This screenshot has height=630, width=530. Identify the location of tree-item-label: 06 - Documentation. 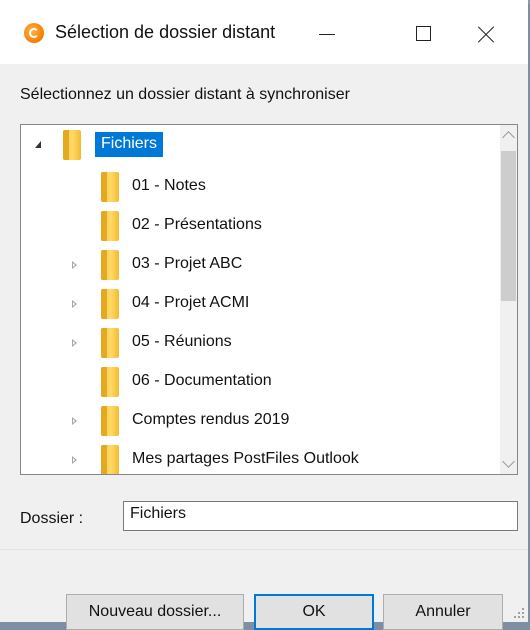
(202, 380).